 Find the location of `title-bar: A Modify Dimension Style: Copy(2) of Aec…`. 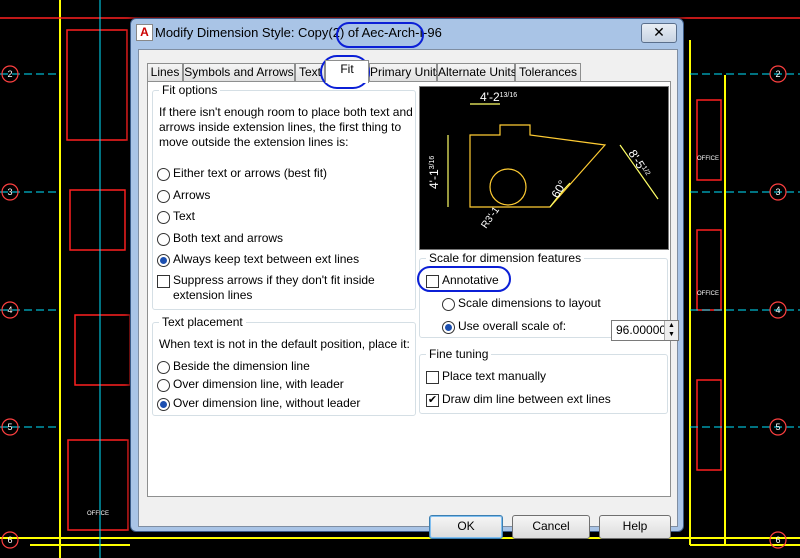

title-bar: A Modify Dimension Style: Copy(2) of Aec… is located at coordinates (407, 33).